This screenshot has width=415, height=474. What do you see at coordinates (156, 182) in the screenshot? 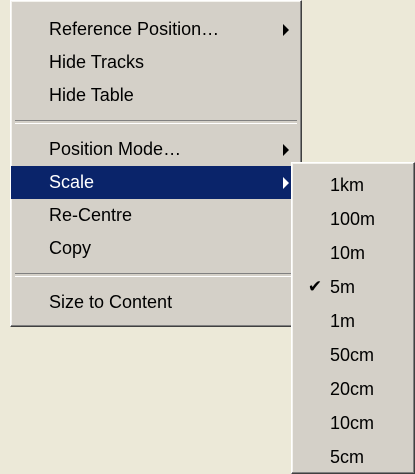
I see `menu-item-scale: Scale` at bounding box center [156, 182].